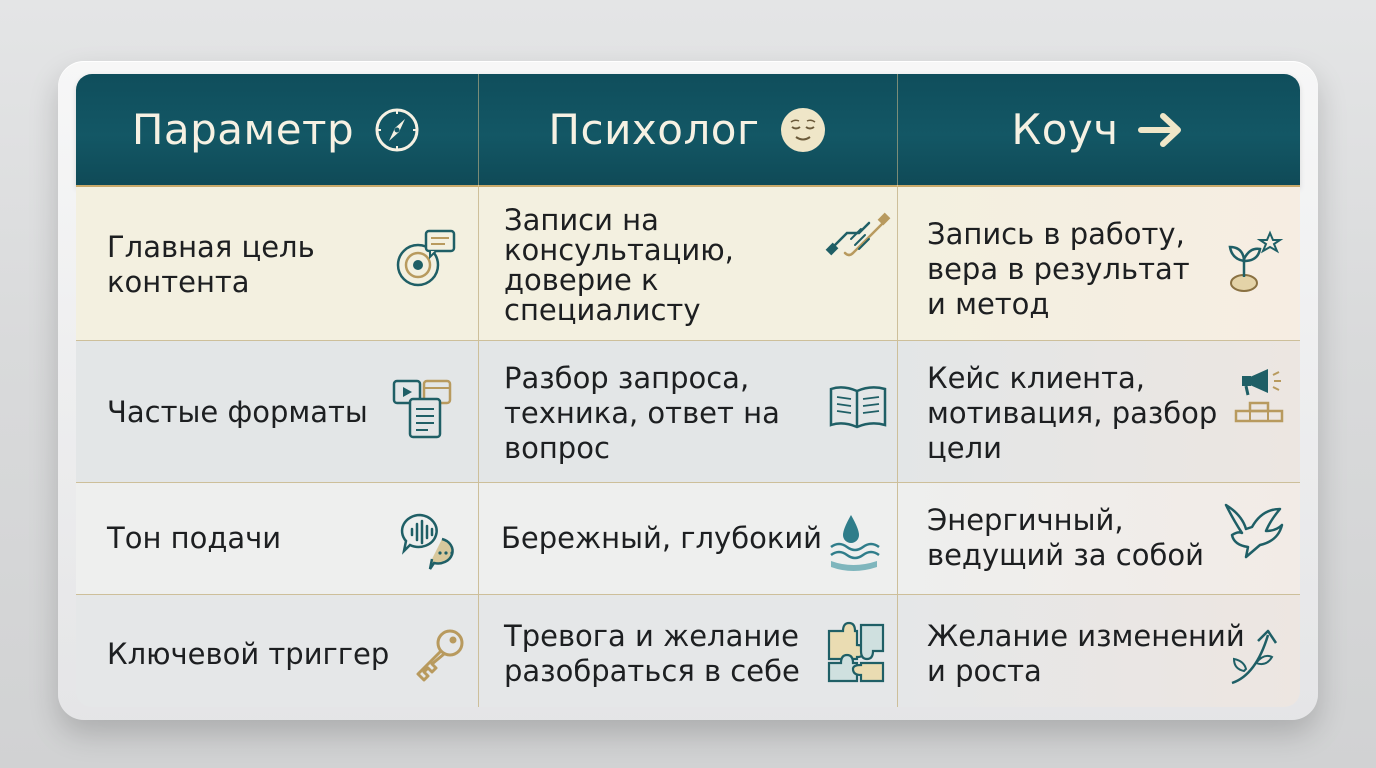  Describe the element at coordinates (803, 130) in the screenshot. I see `calm-face-icon` at that location.